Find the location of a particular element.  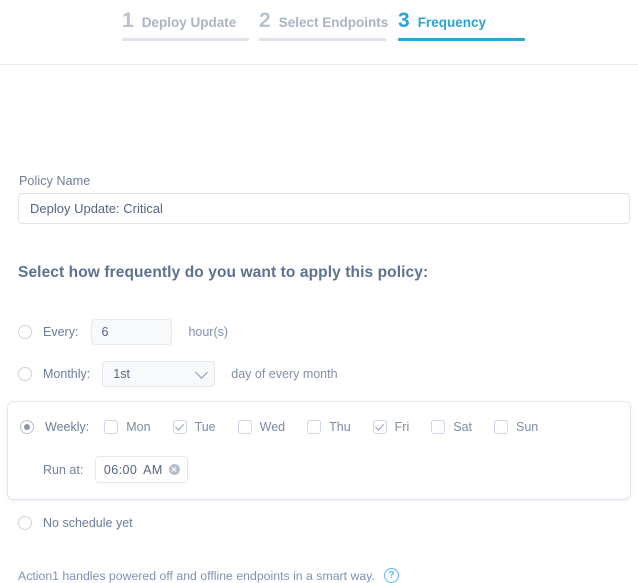

weekday-thu: Thu is located at coordinates (329, 427).